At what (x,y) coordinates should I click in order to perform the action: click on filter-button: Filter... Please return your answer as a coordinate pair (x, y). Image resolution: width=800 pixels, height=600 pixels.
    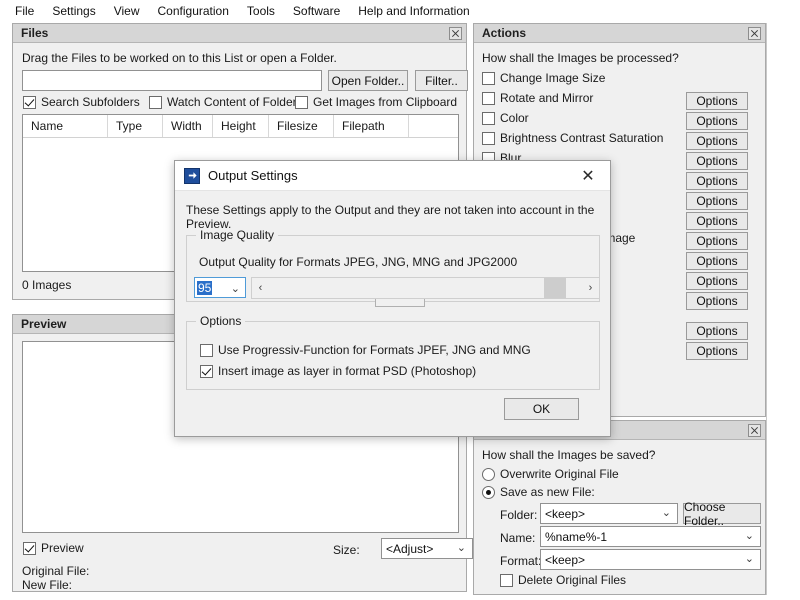
    Looking at the image, I should click on (441, 80).